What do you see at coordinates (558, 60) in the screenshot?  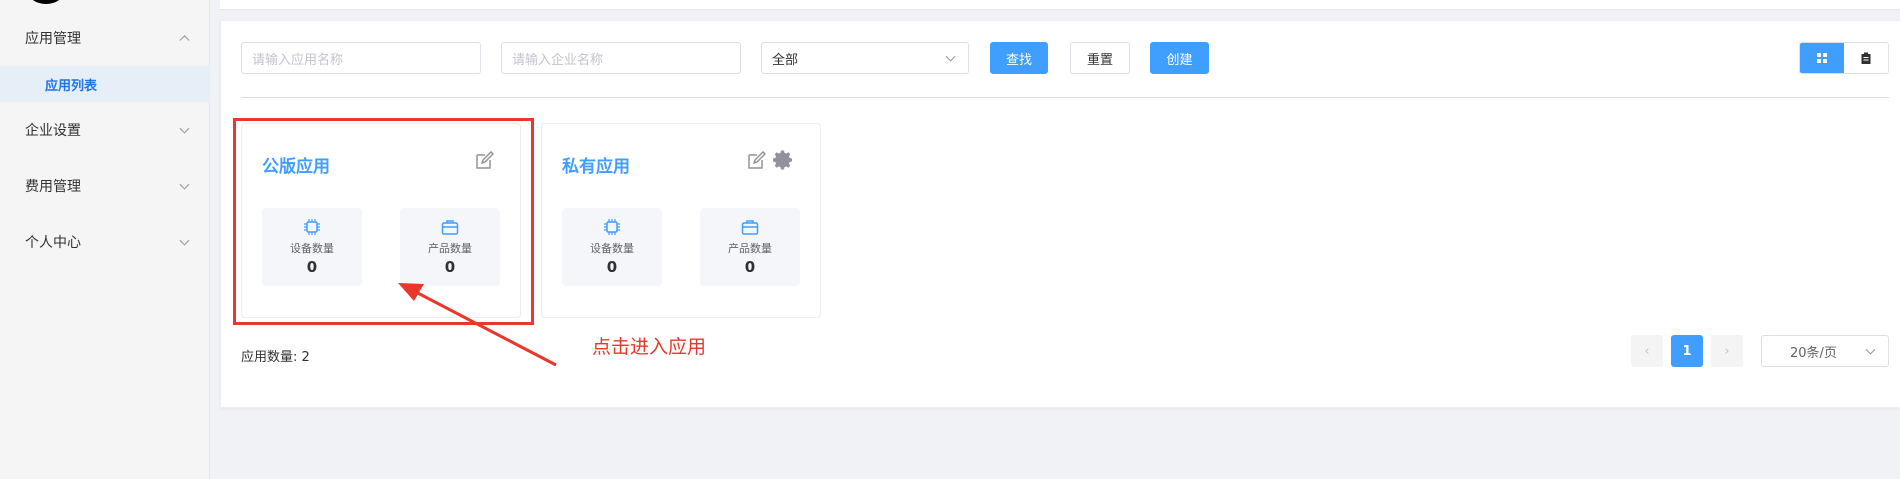 I see `company-name-placeholder: 请输入企业名称` at bounding box center [558, 60].